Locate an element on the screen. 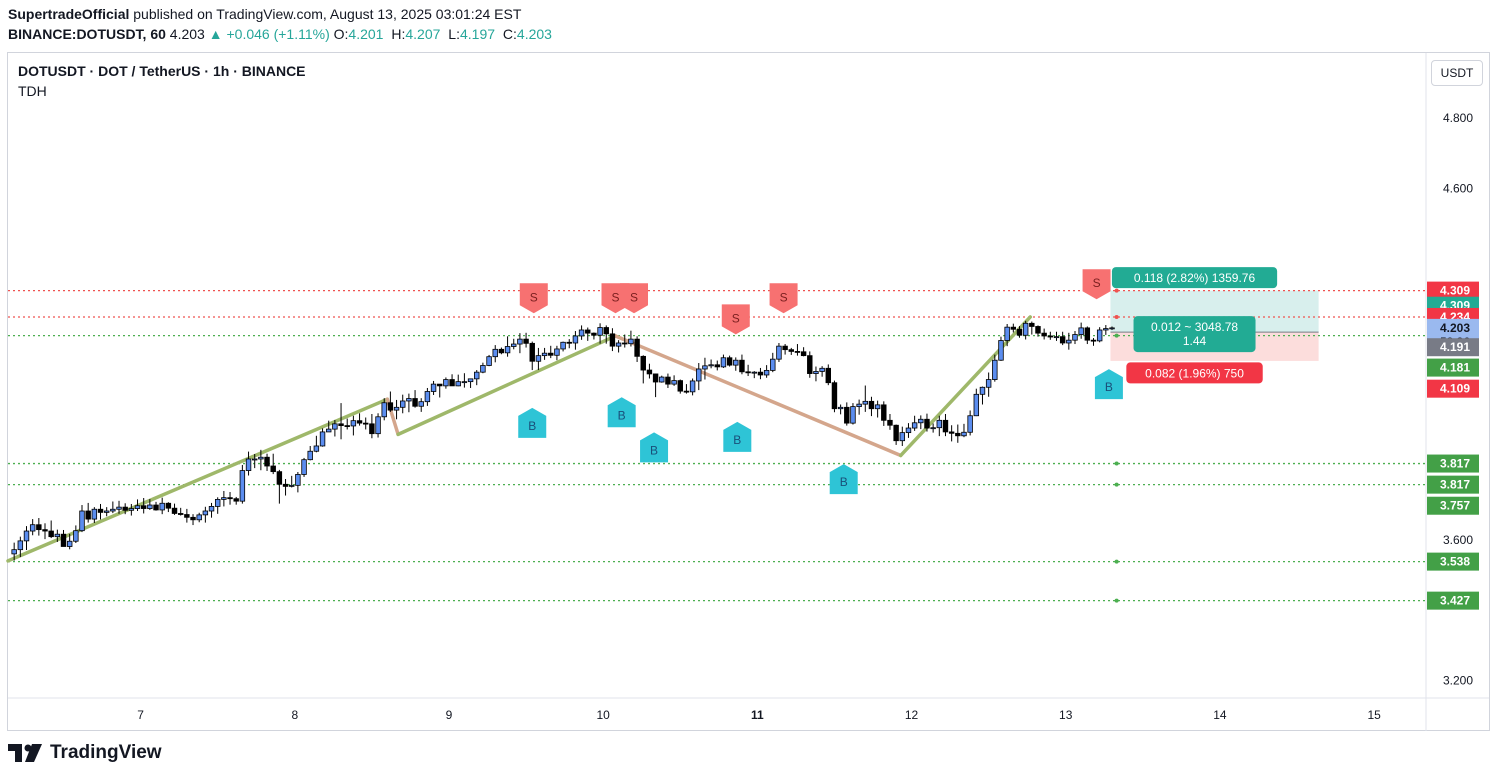 This screenshot has height=776, width=1498. sell-signal-marker: S is located at coordinates (735, 319).